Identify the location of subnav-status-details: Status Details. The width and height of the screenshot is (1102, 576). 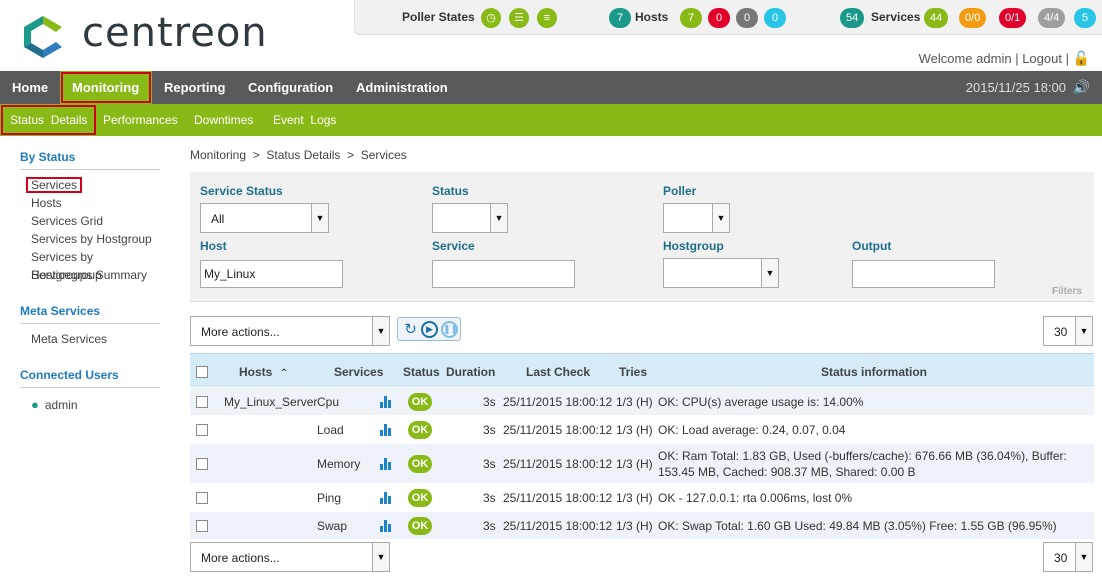
(48, 120).